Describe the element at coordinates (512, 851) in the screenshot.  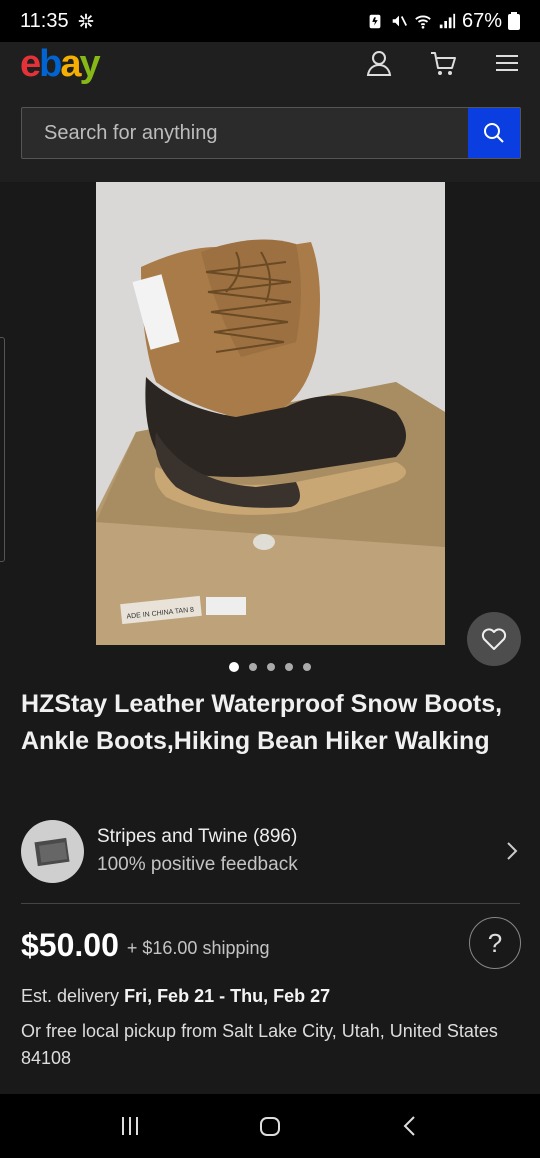
I see `chevron-right-icon` at that location.